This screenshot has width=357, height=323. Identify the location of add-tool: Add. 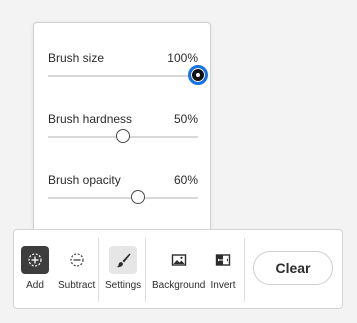
(35, 268).